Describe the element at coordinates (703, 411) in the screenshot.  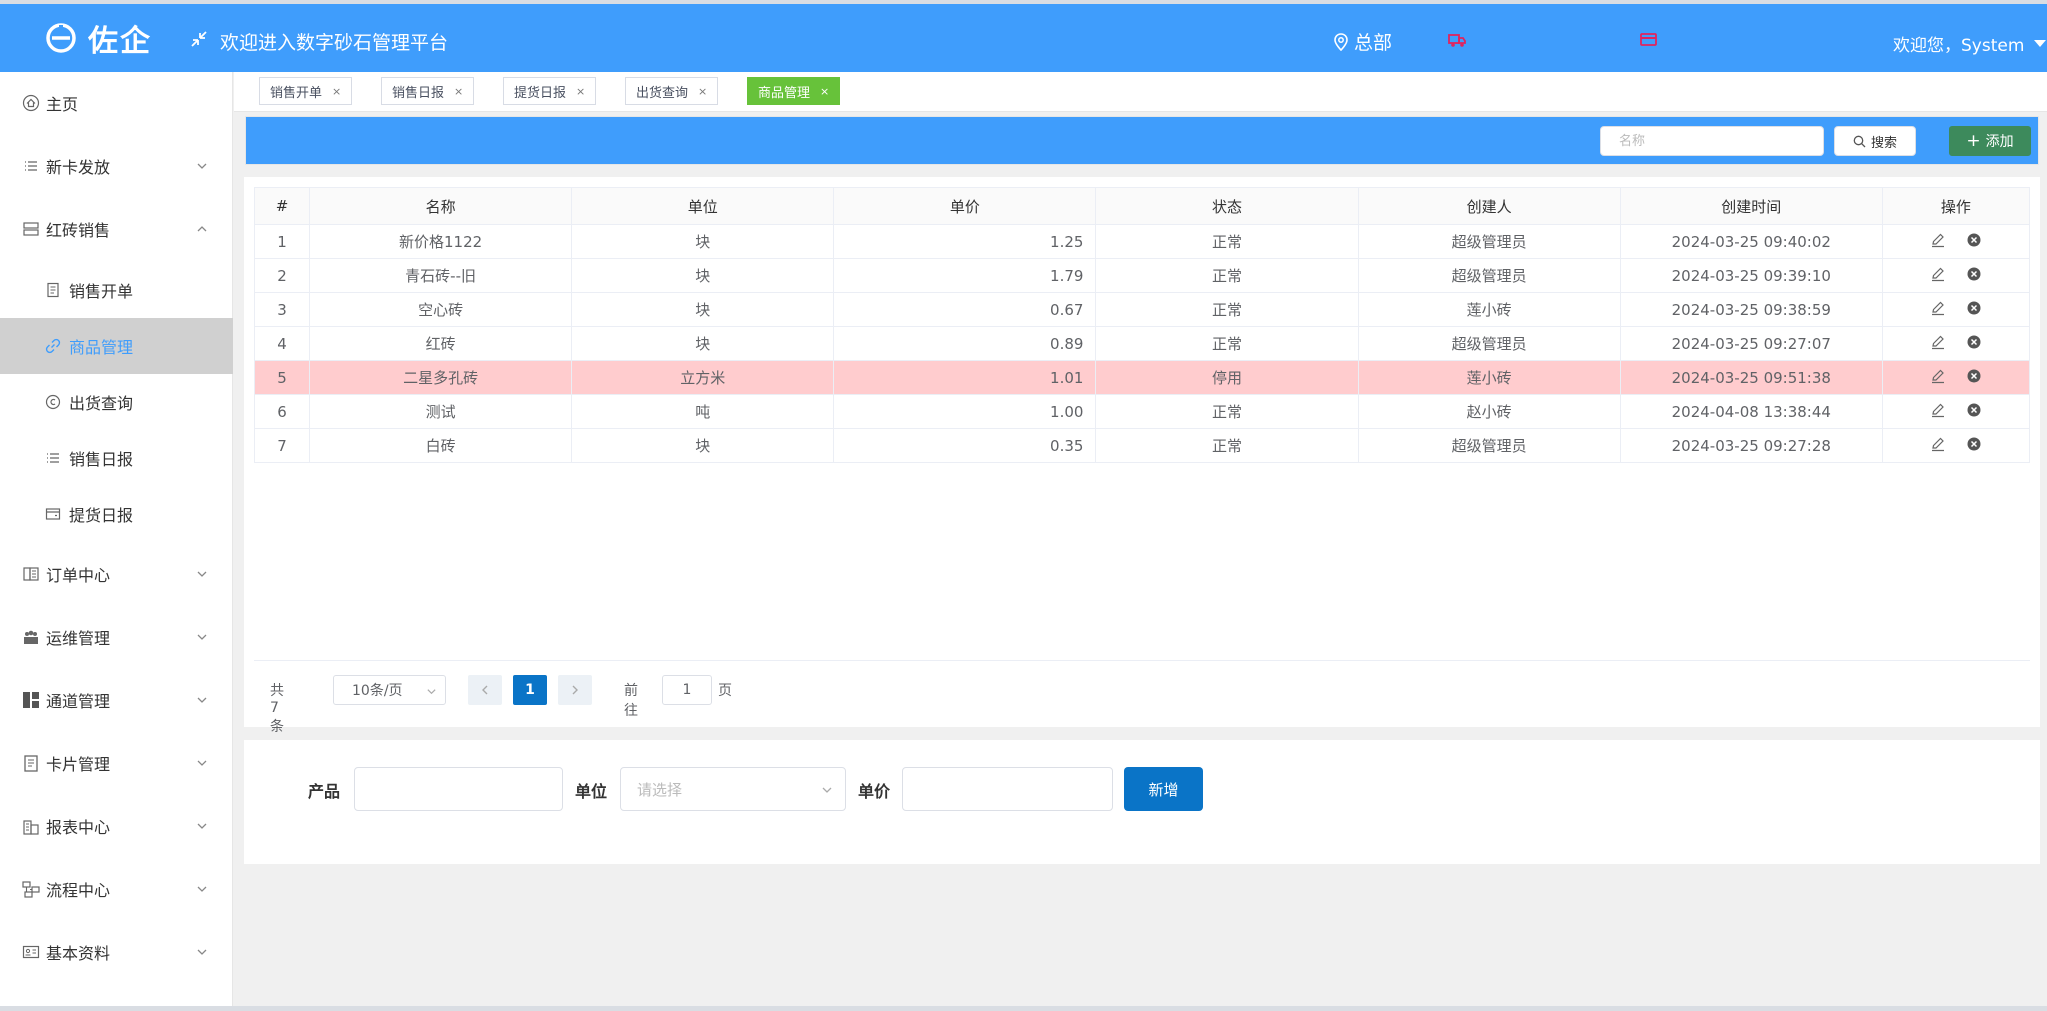
I see `table-cell: 吨` at that location.